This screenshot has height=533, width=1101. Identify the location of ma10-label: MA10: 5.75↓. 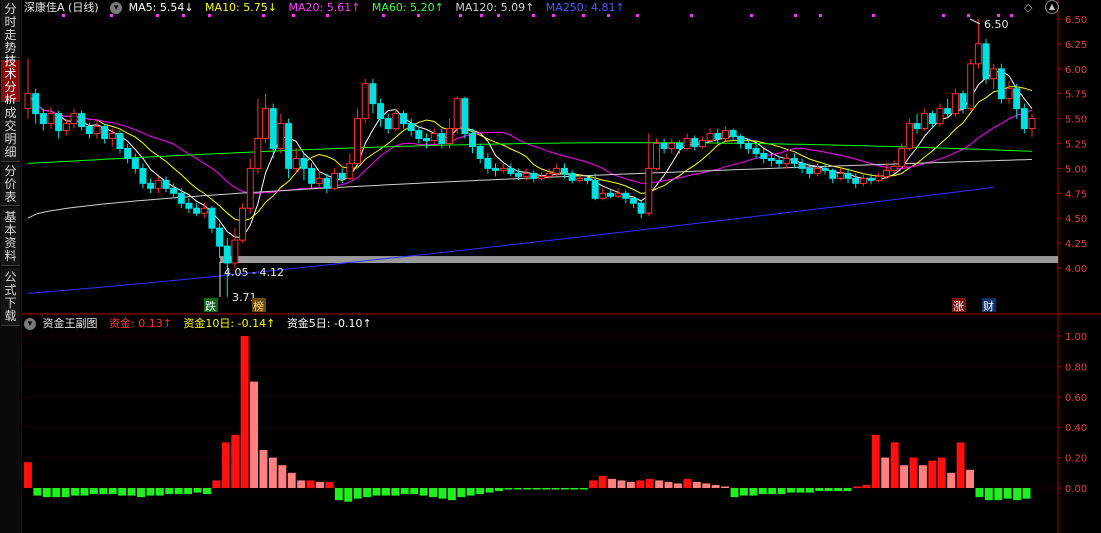
(241, 7).